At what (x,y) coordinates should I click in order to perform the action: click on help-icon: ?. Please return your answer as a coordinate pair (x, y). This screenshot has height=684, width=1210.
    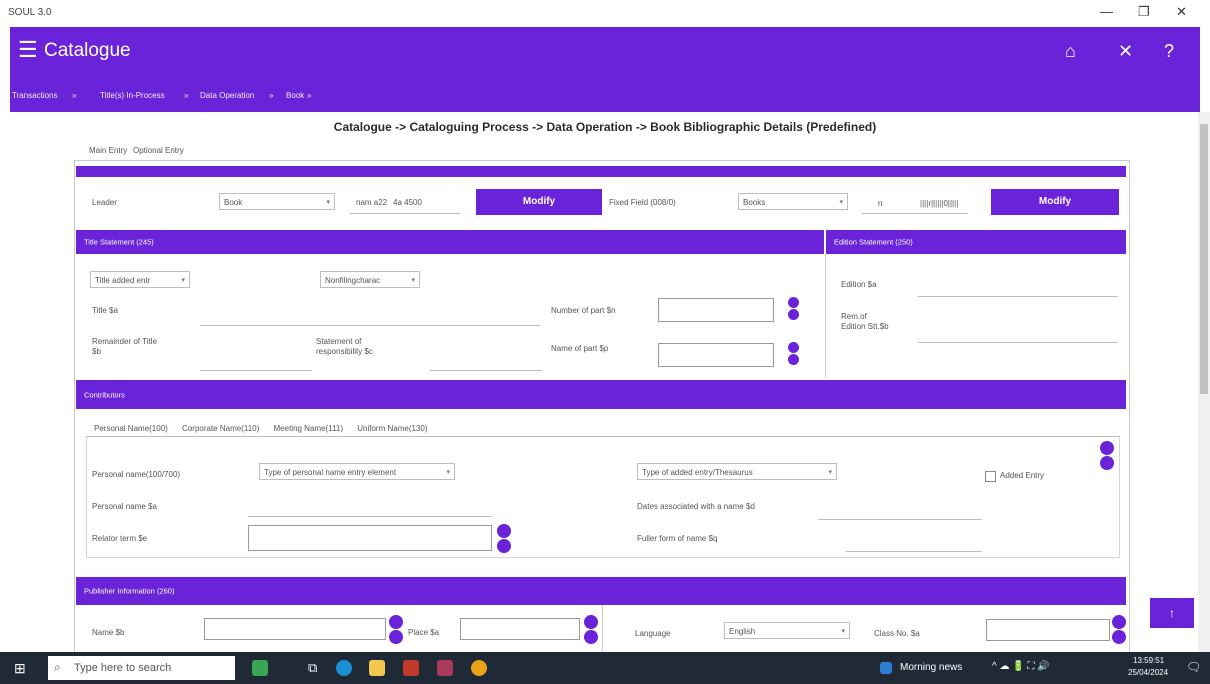
    Looking at the image, I should click on (1169, 51).